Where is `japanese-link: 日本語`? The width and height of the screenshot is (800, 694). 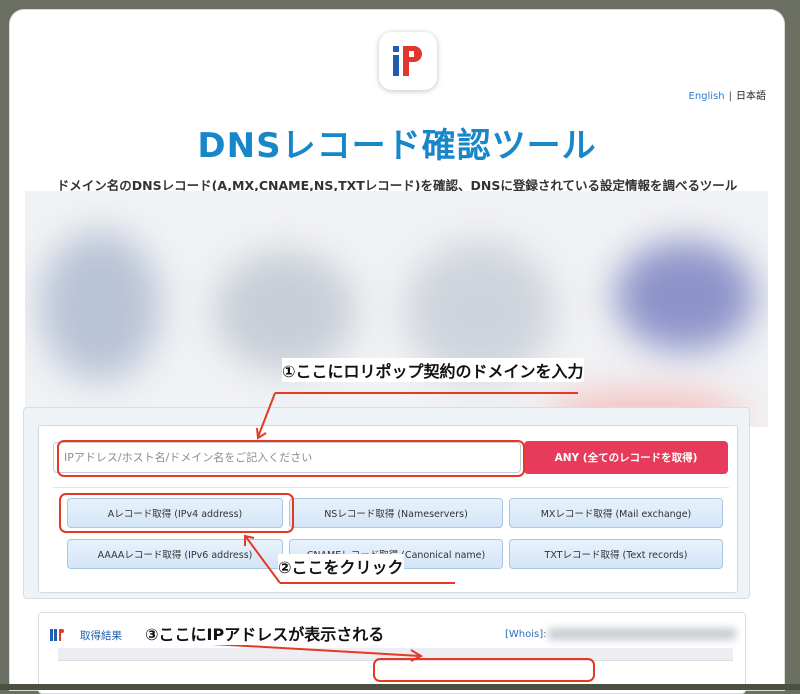 japanese-link: 日本語 is located at coordinates (751, 96).